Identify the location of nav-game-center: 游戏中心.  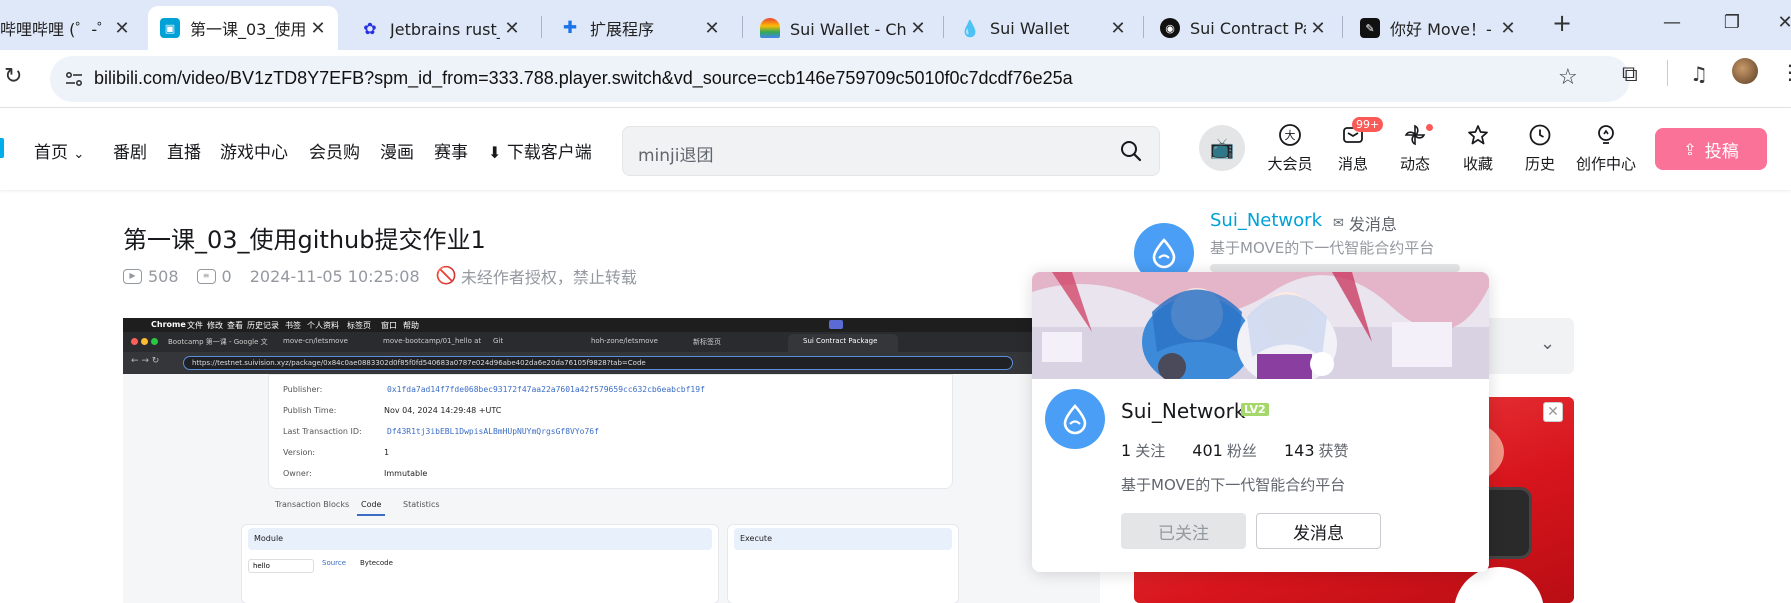
(254, 150).